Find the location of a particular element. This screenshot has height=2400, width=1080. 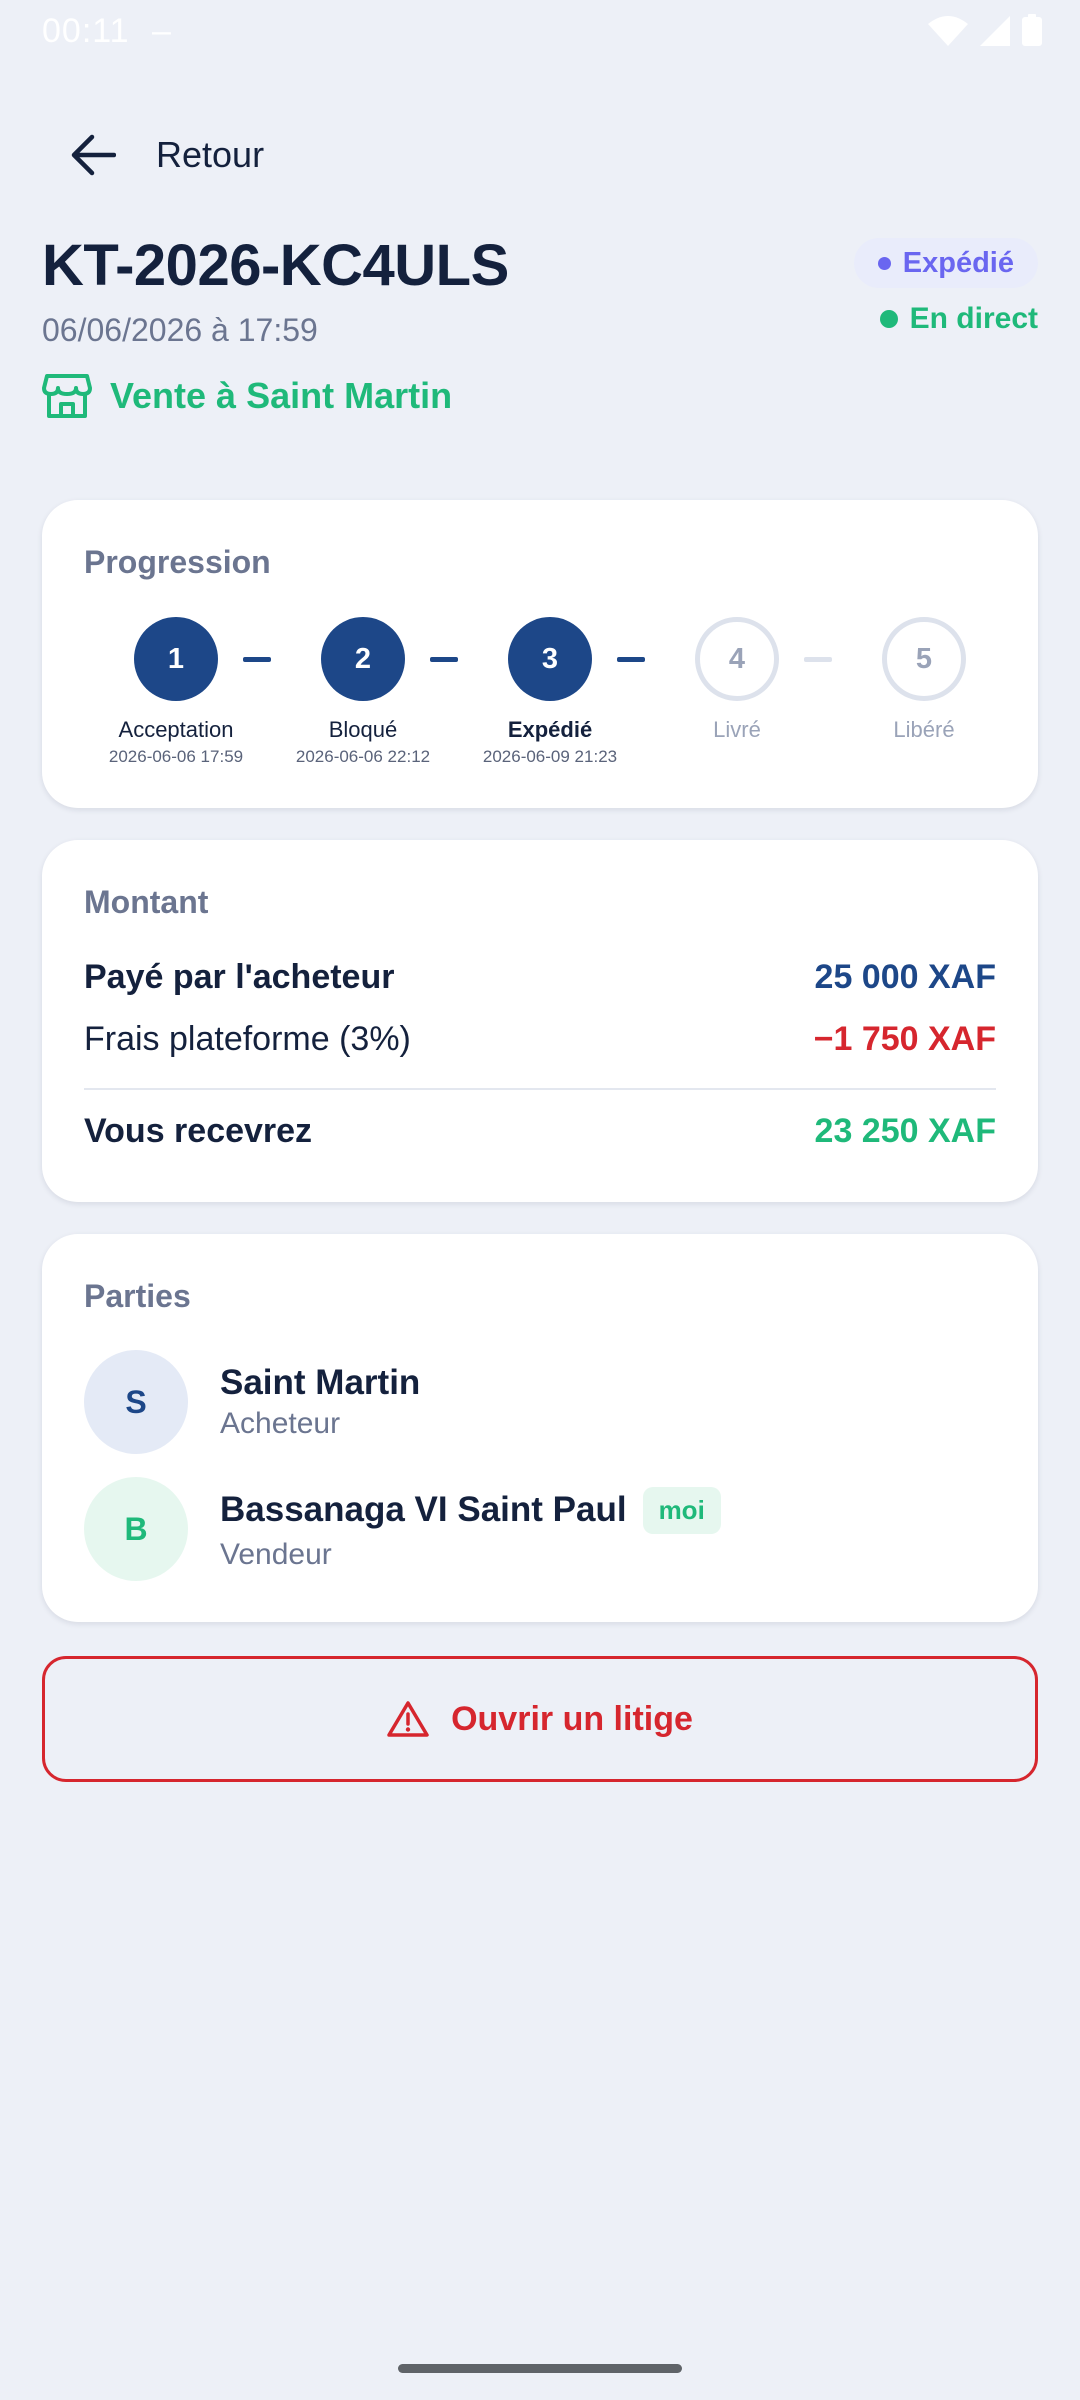

status-bar: 00:11 – is located at coordinates (540, 30).